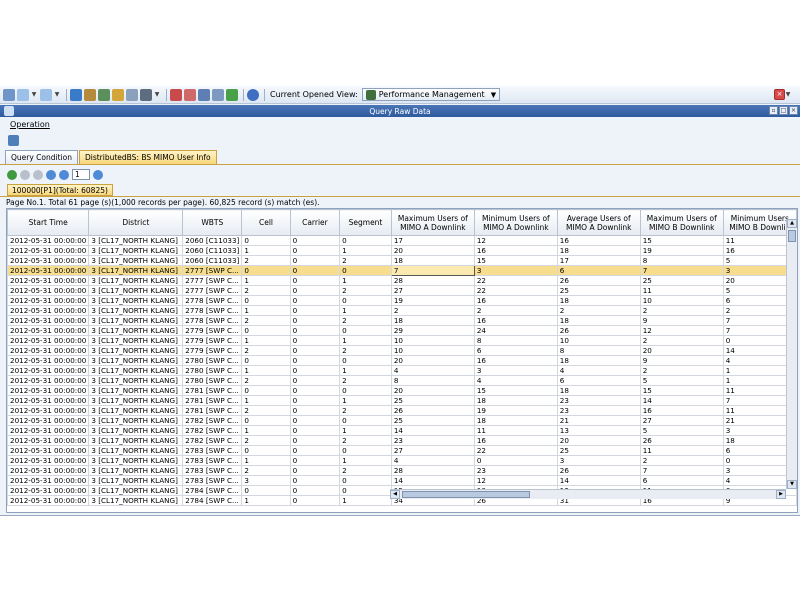  Describe the element at coordinates (60, 190) in the screenshot. I see `result-tab: 100000[P1](Total: 60825)` at that location.